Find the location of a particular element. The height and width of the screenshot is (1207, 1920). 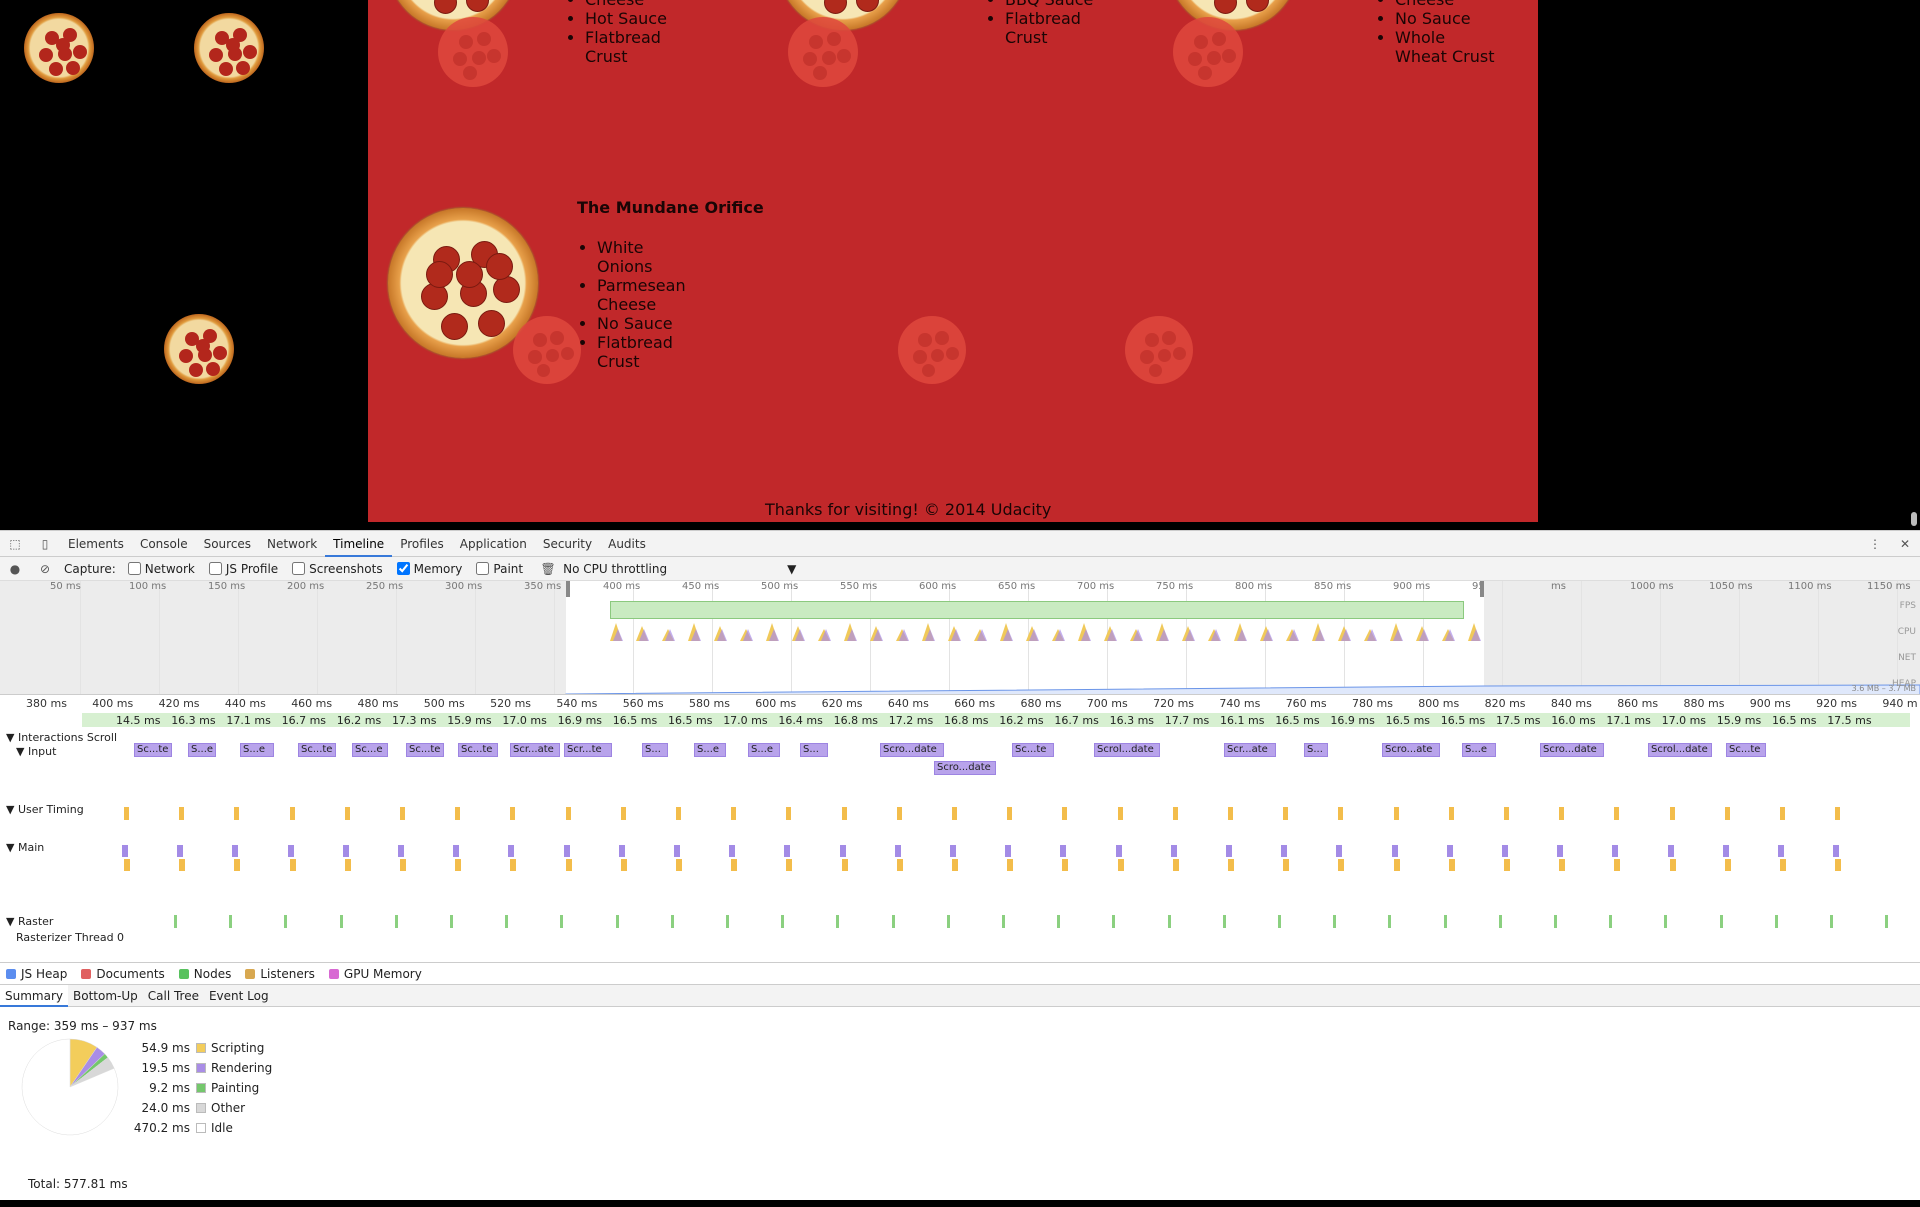

input-label: ▼ Input is located at coordinates (36, 751).